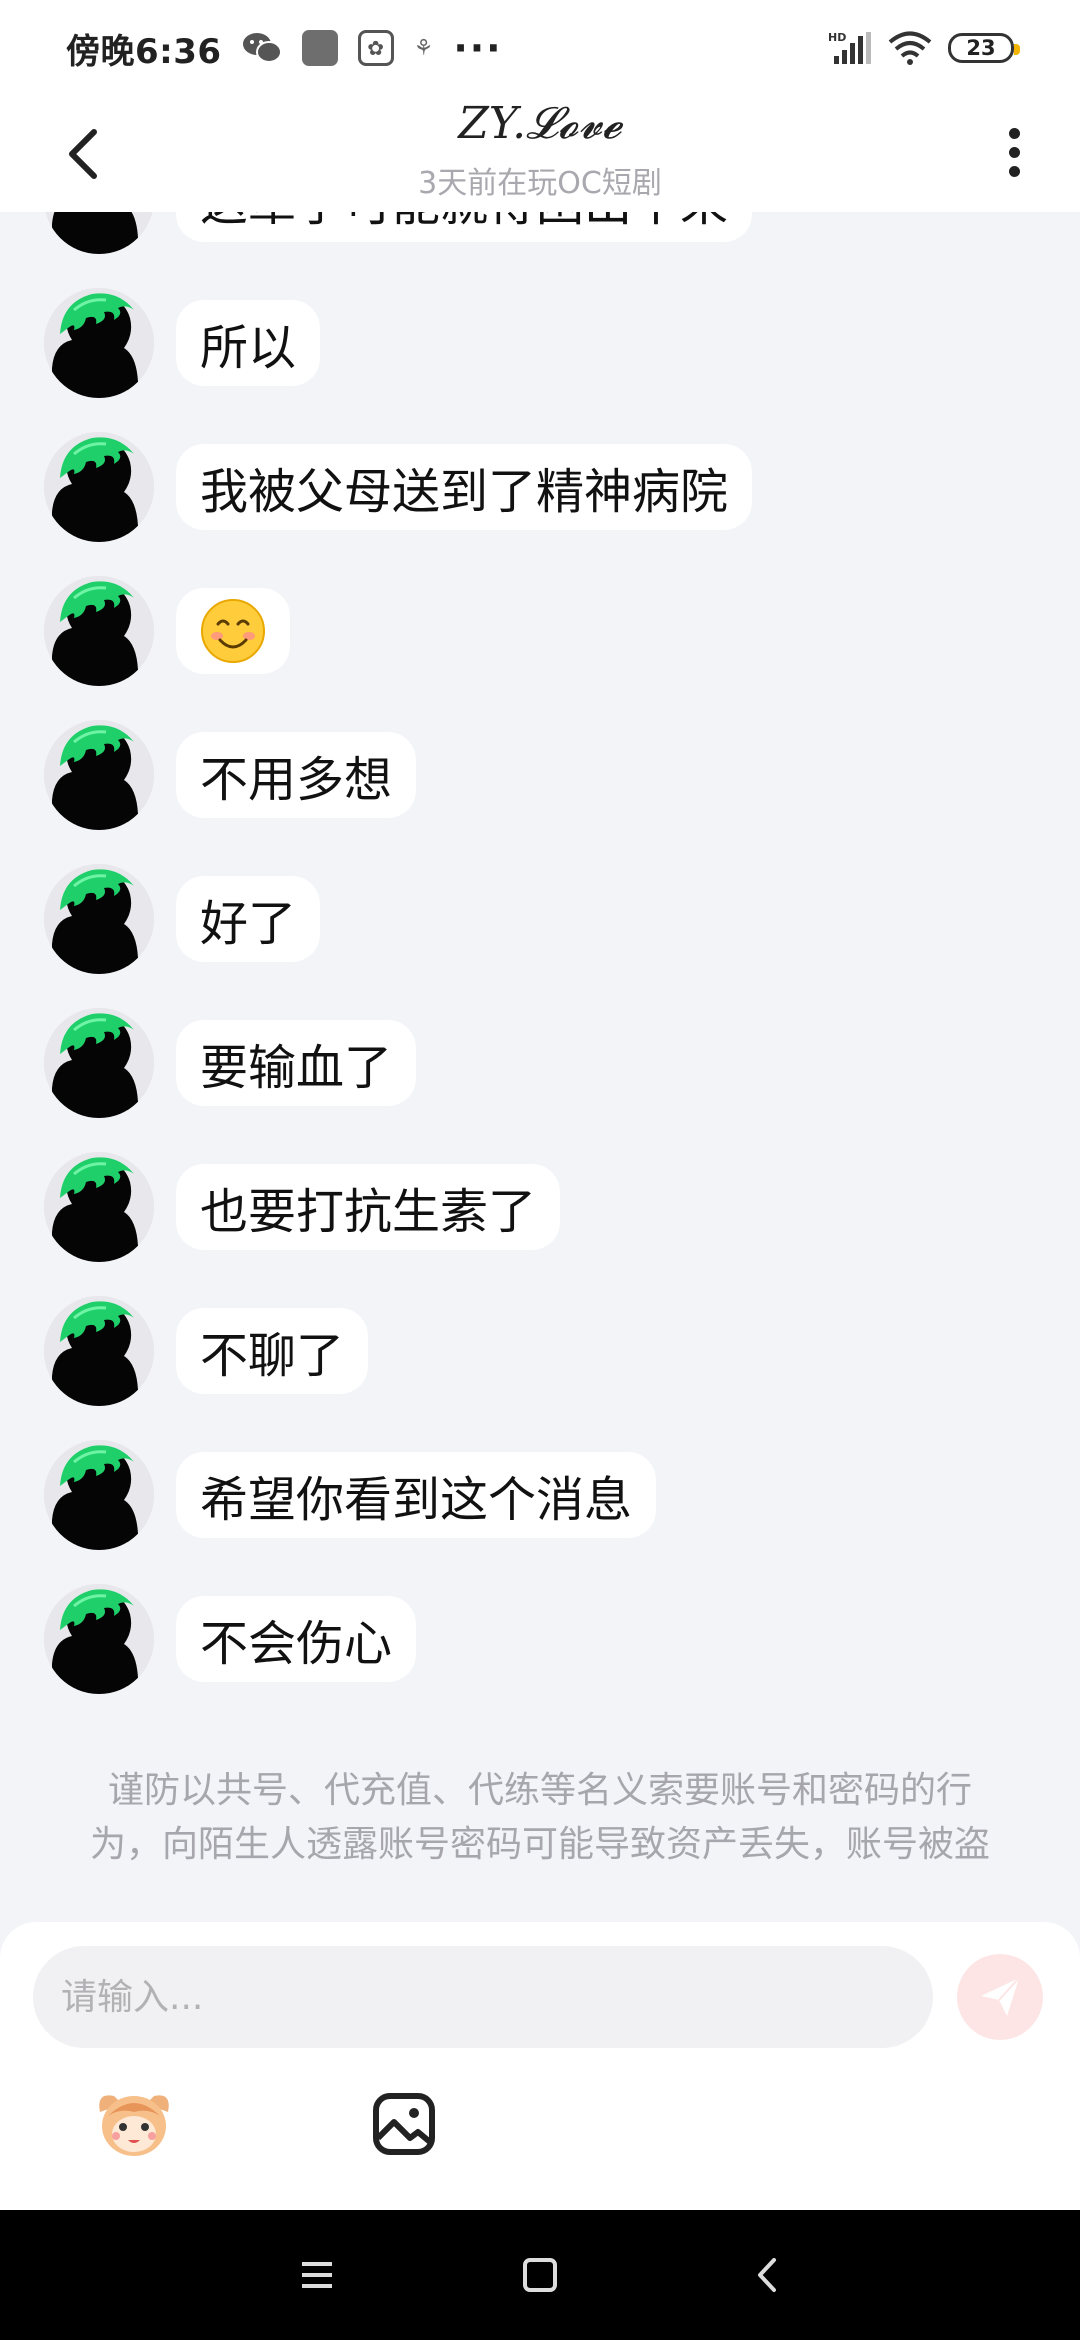 Image resolution: width=1080 pixels, height=2340 pixels. Describe the element at coordinates (296, 1644) in the screenshot. I see `message-text: 不会伤心` at that location.